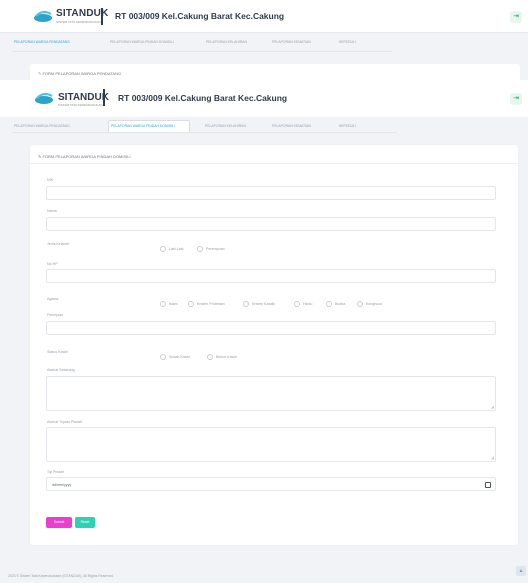  I want to click on alamat-sekarang-label: Alamat Sekarang, so click(61, 370).